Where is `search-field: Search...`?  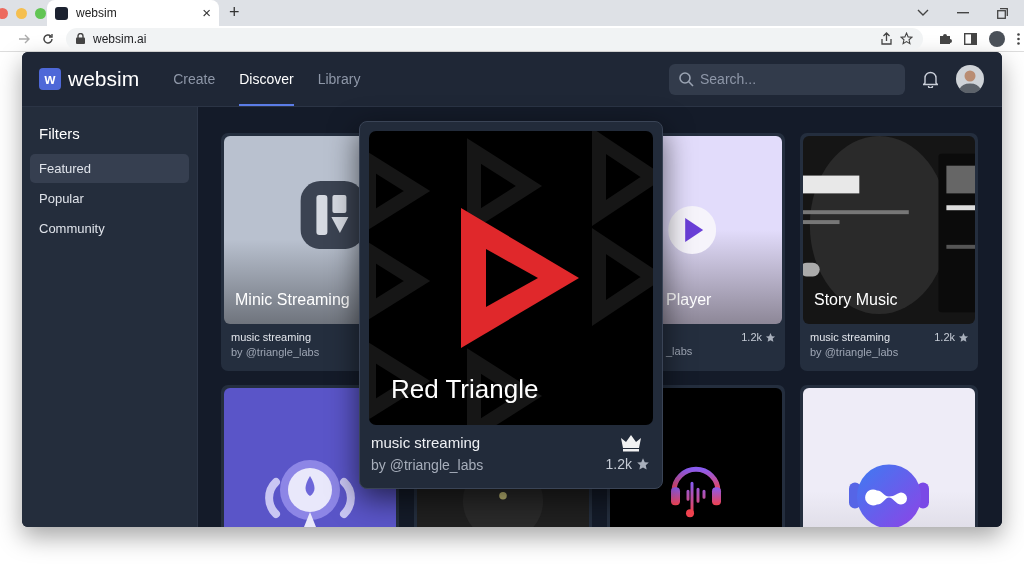 search-field: Search... is located at coordinates (787, 79).